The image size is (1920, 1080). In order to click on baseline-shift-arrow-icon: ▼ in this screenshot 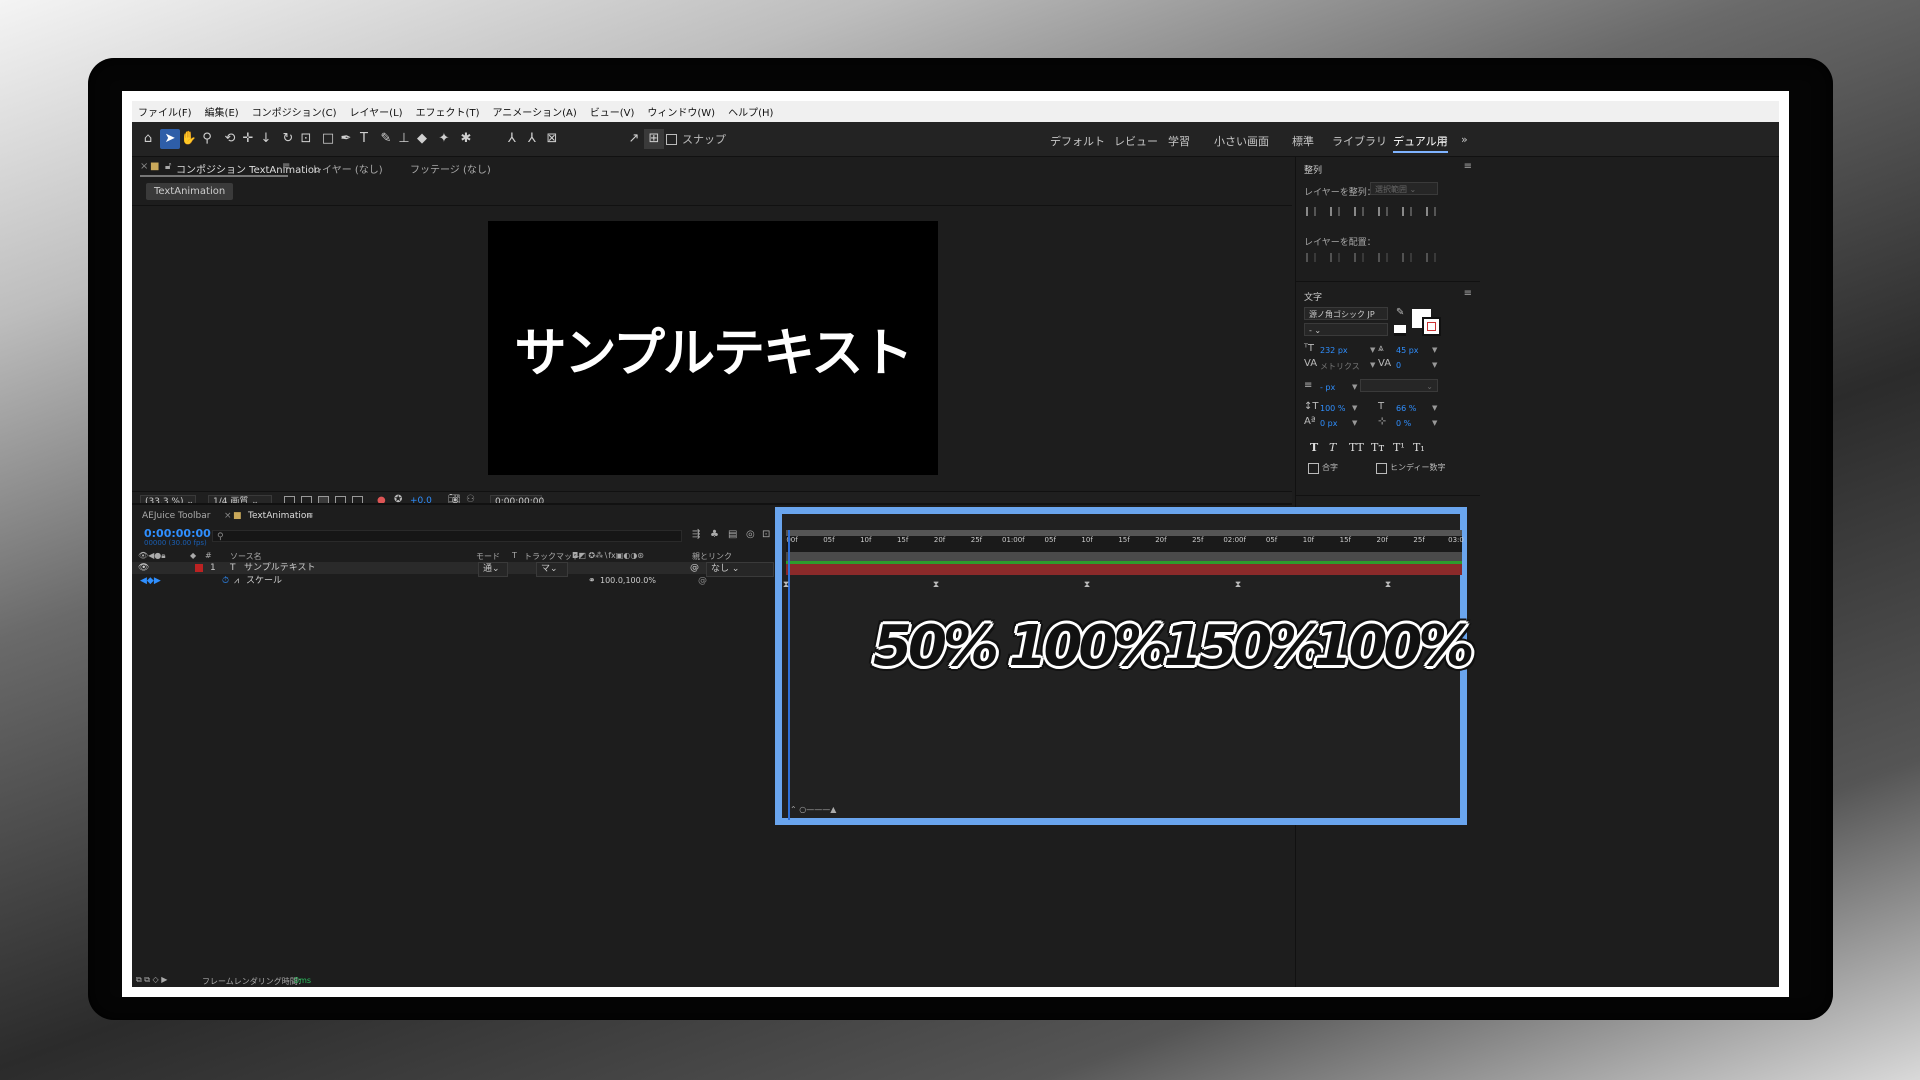, I will do `click(1354, 423)`.